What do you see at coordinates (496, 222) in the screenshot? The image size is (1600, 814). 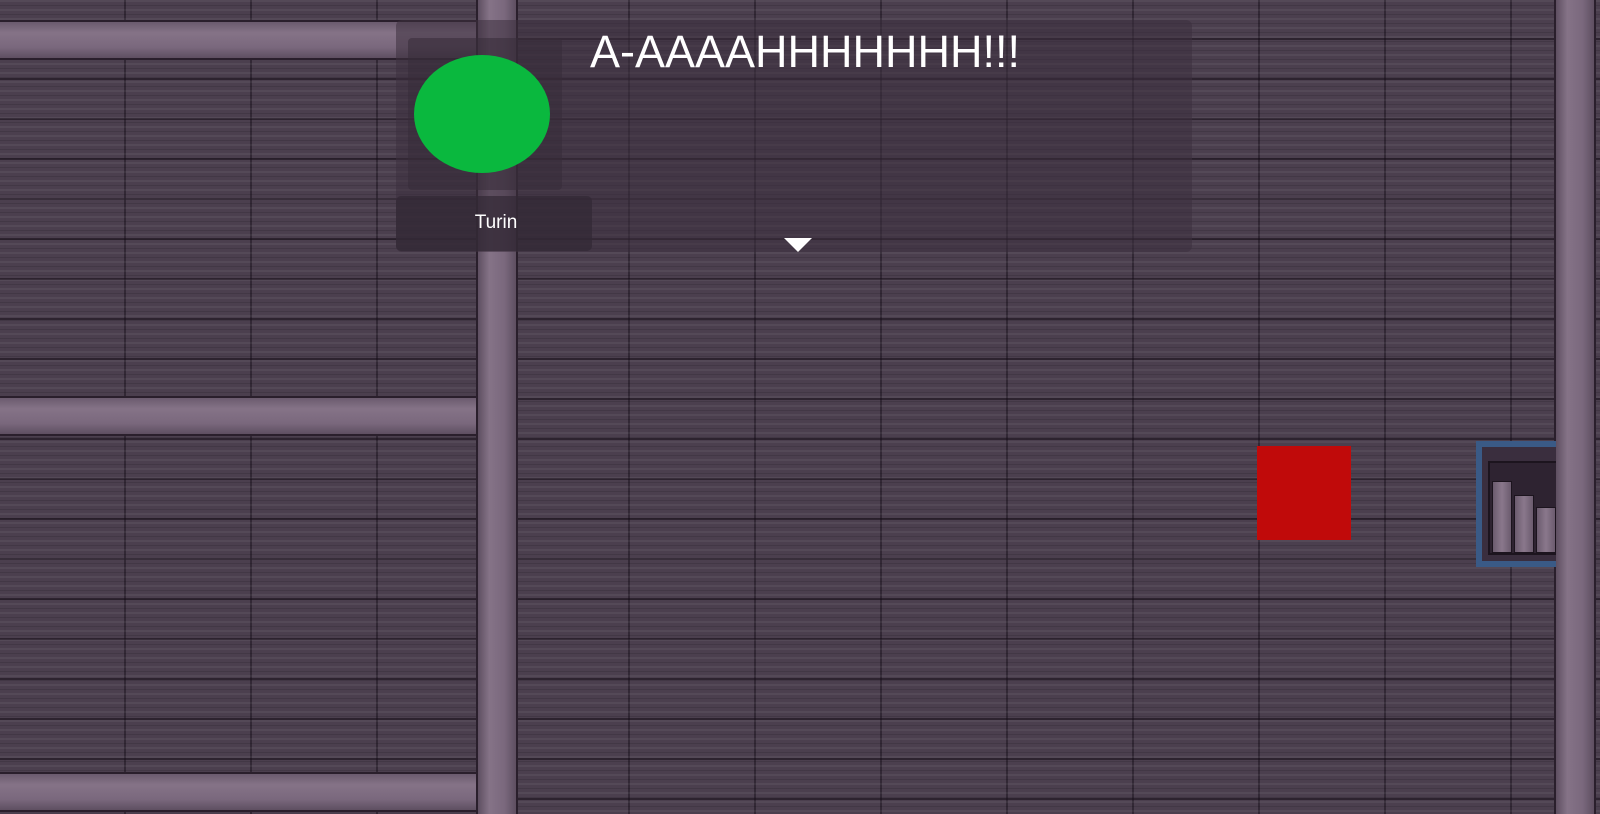 I see `speaker-name: Turin` at bounding box center [496, 222].